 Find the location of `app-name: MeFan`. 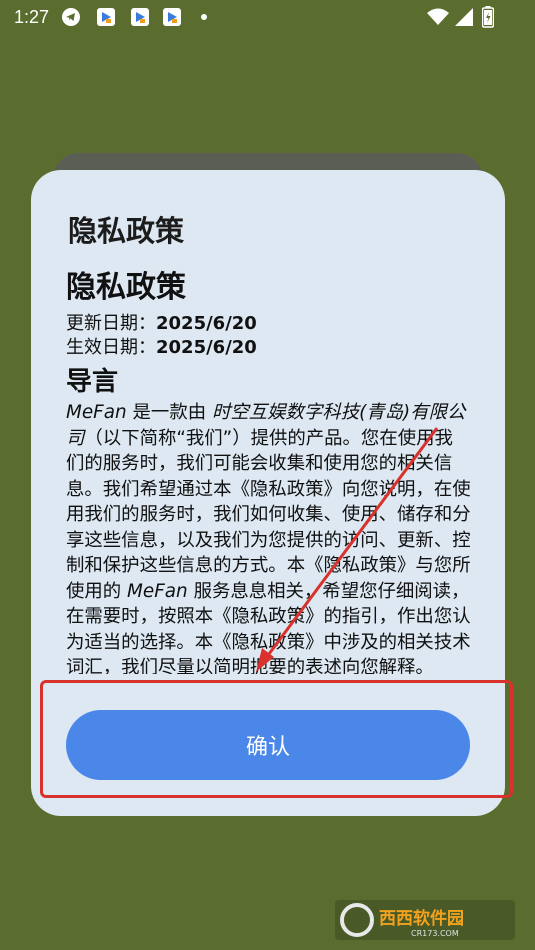

app-name: MeFan is located at coordinates (96, 412).